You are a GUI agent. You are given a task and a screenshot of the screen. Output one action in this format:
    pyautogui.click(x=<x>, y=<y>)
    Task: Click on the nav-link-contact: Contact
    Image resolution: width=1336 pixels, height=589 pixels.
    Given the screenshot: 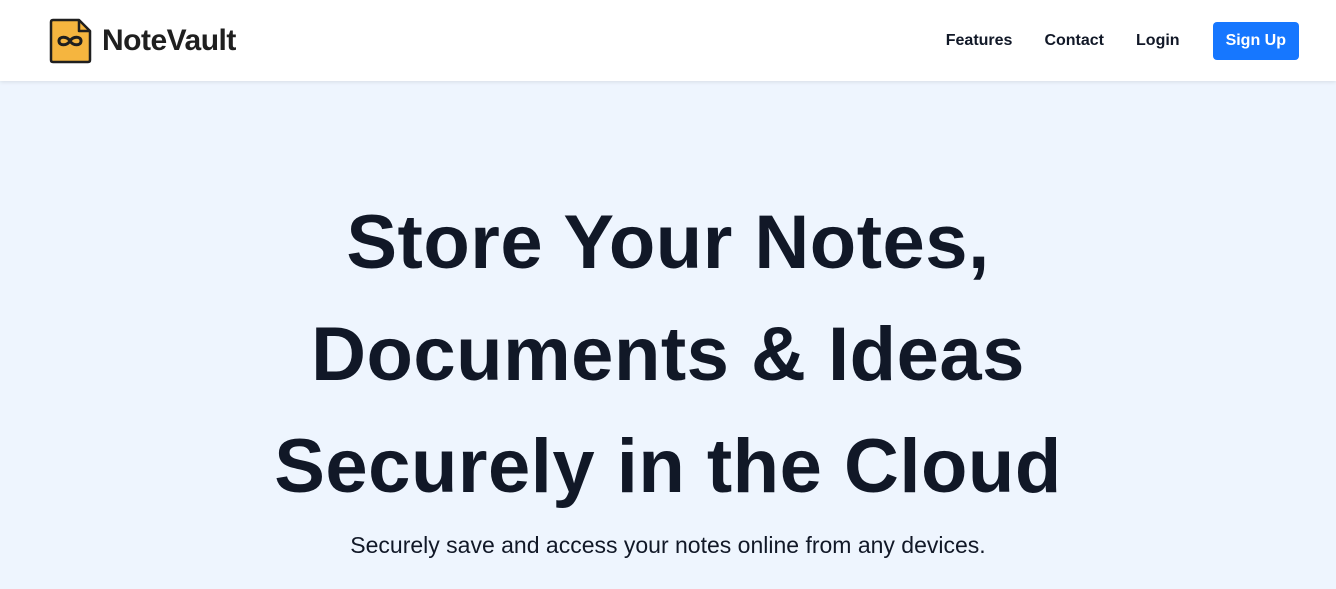 What is the action you would take?
    pyautogui.click(x=1074, y=41)
    